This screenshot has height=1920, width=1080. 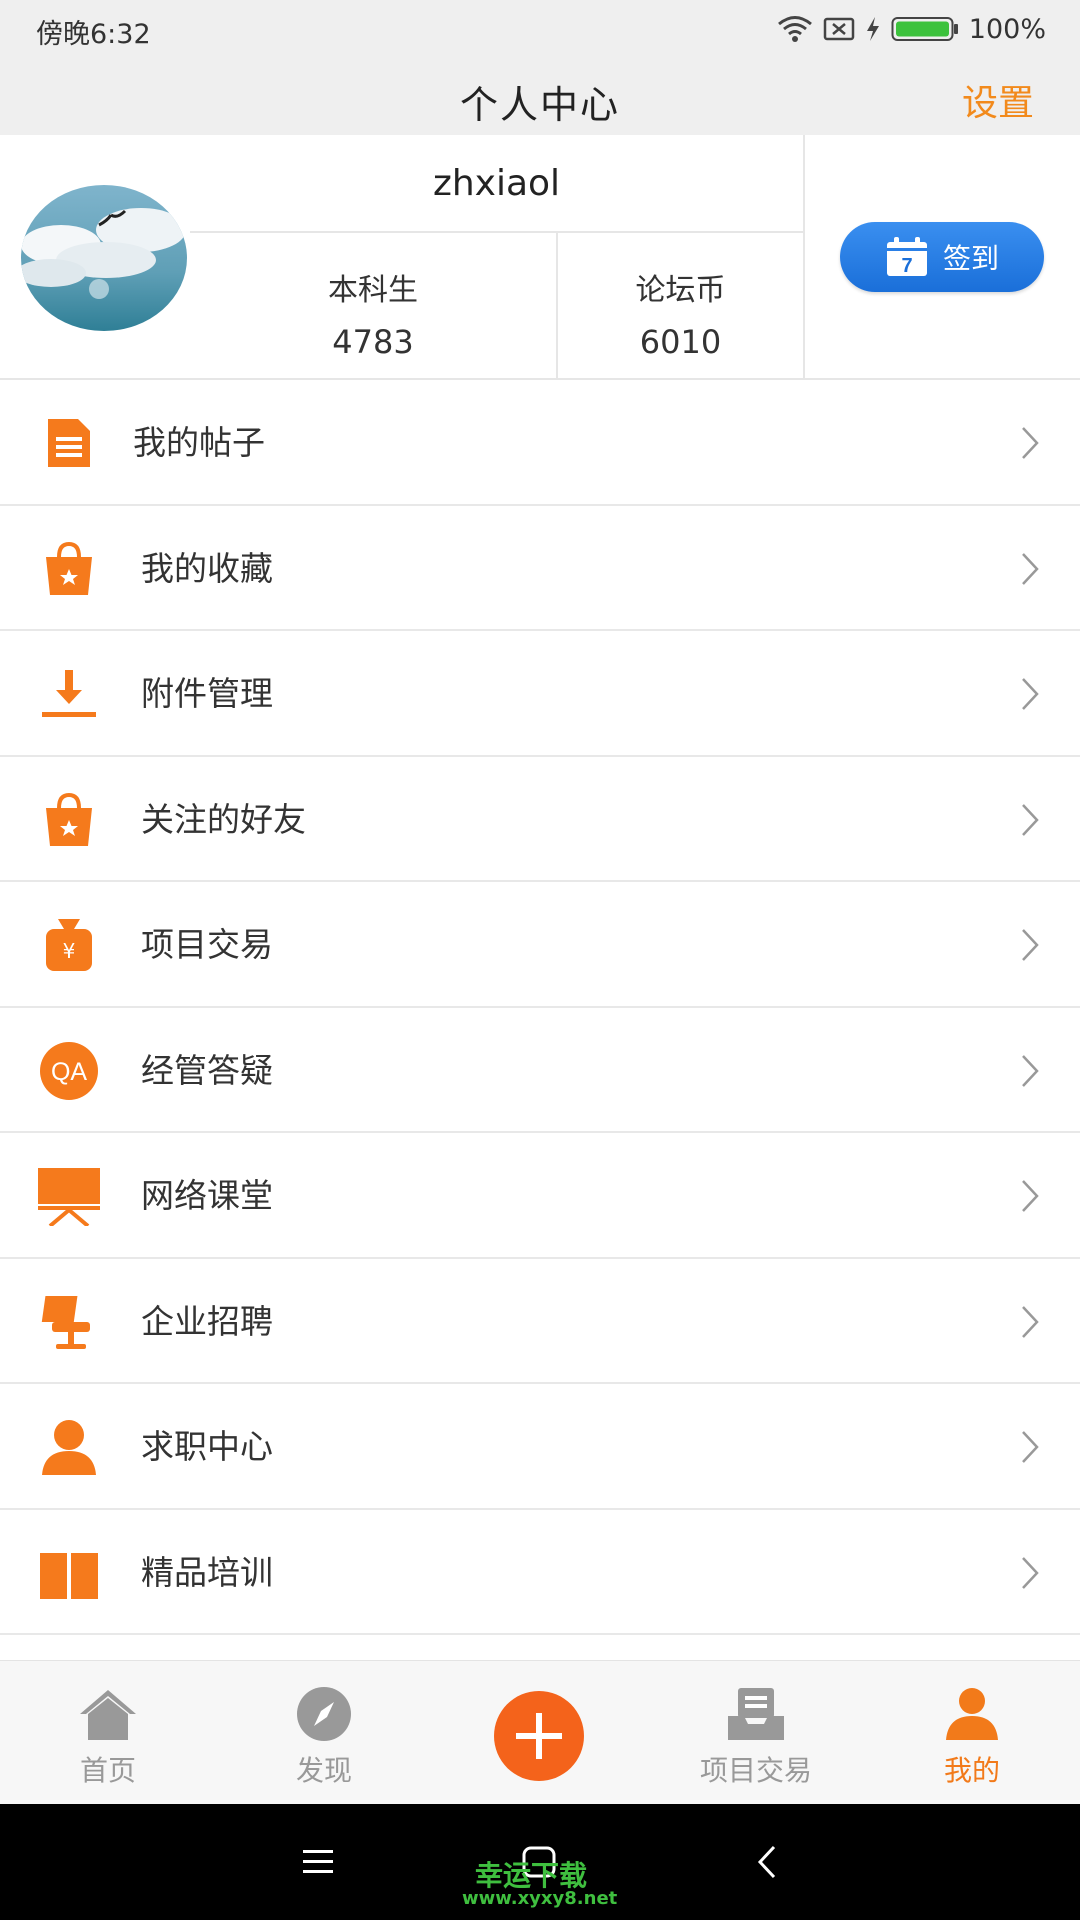 I want to click on bottom-nav: 首页 发现 项目交易 我的, so click(x=540, y=1732).